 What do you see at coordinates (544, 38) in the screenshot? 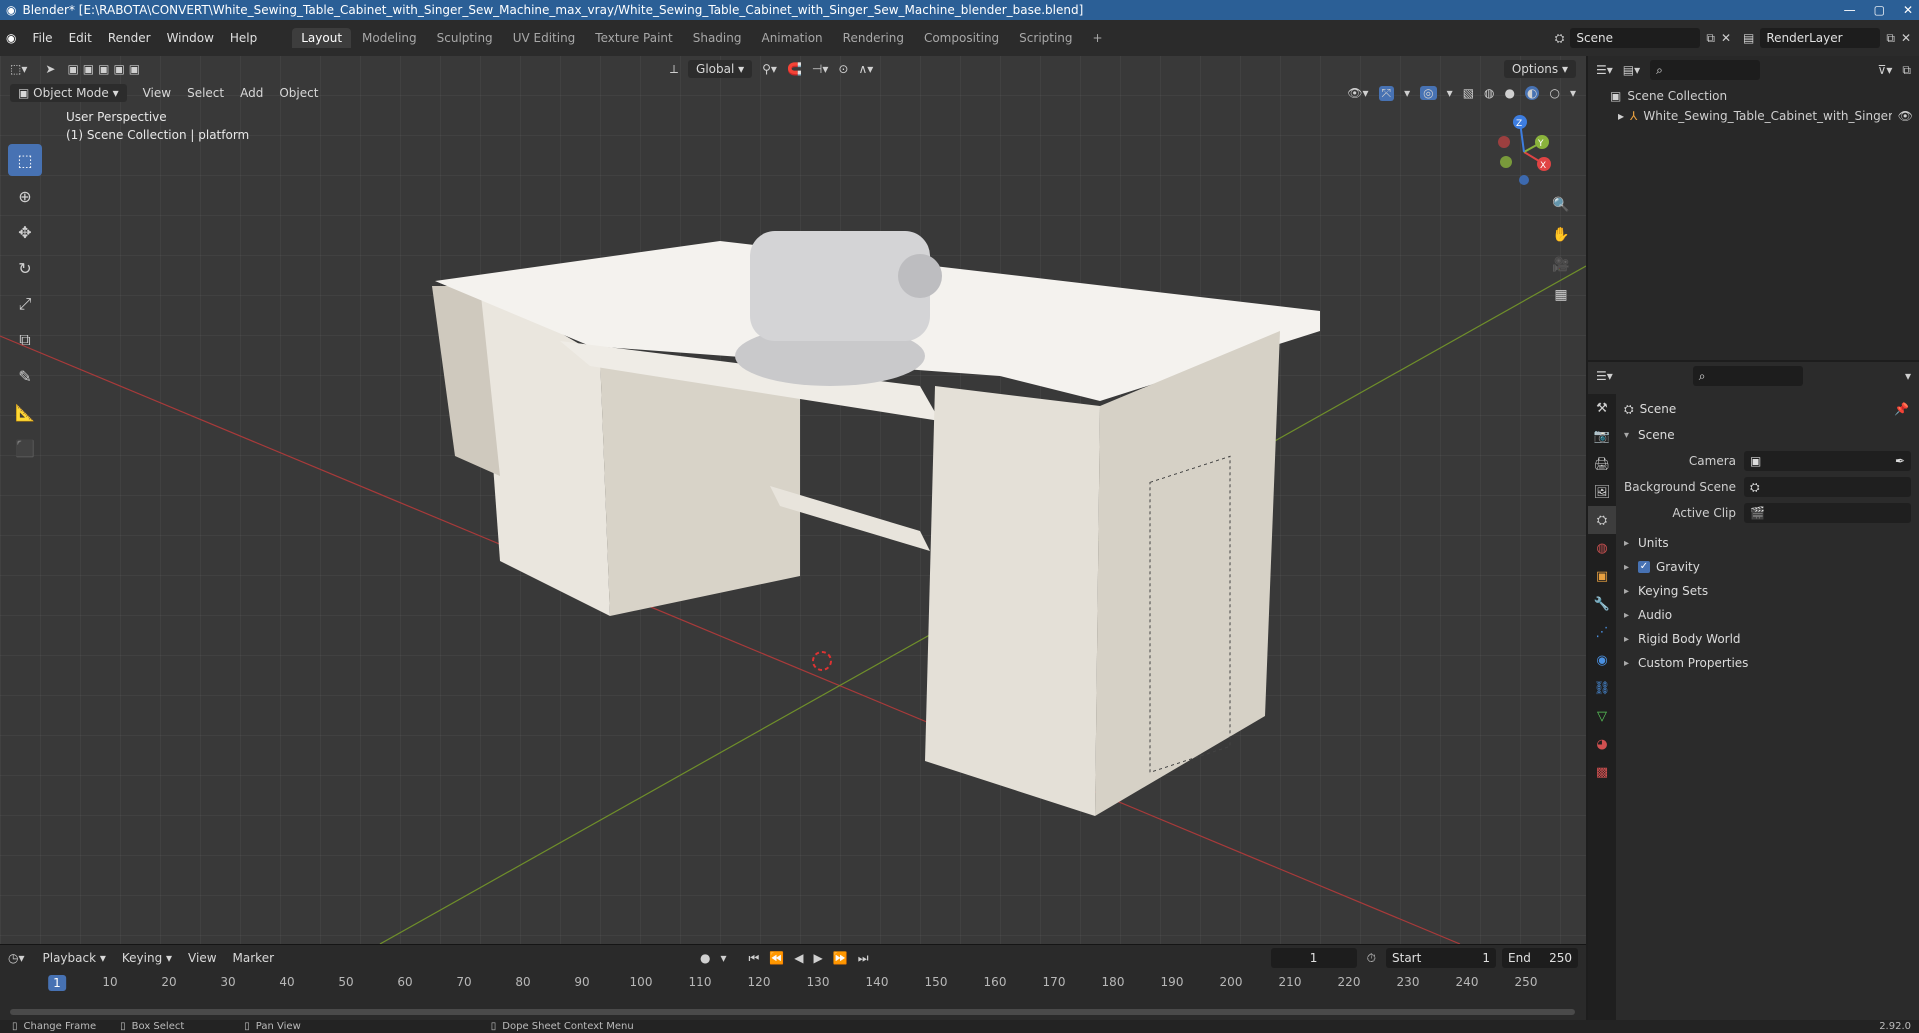
I see `tab-uv-editing: UV Editing` at bounding box center [544, 38].